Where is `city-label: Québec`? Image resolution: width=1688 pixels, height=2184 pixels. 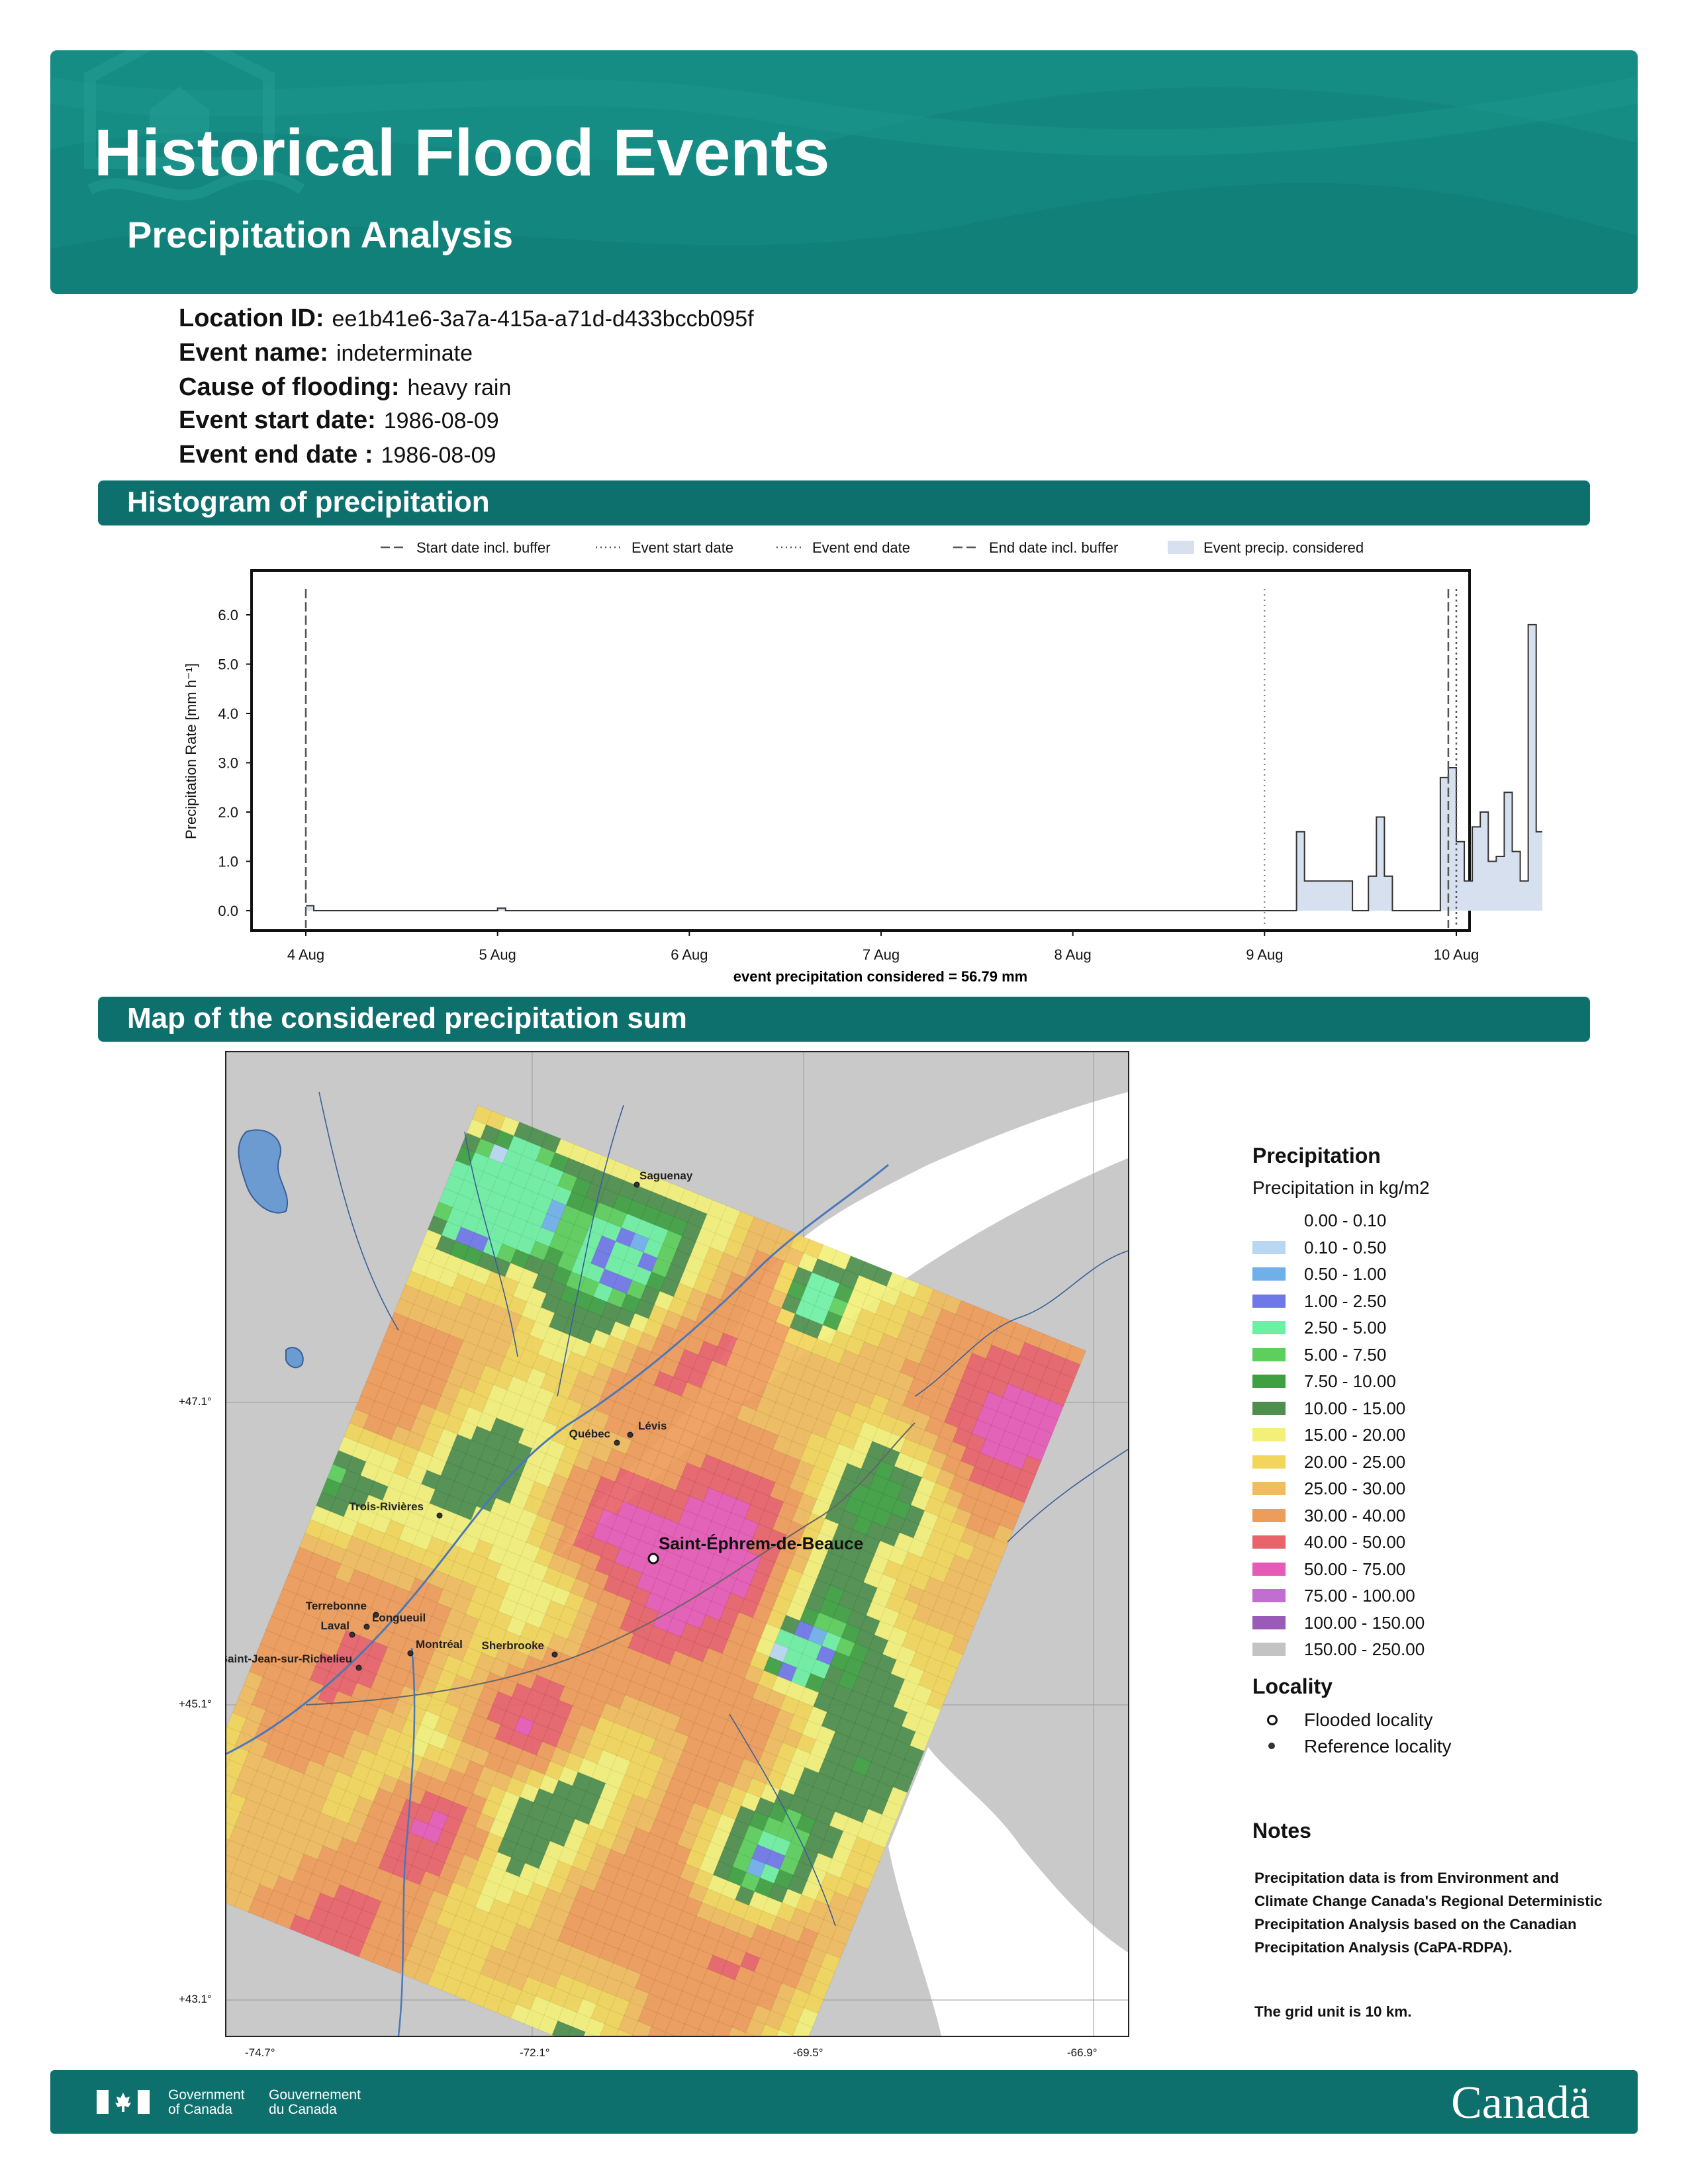
city-label: Québec is located at coordinates (589, 1434).